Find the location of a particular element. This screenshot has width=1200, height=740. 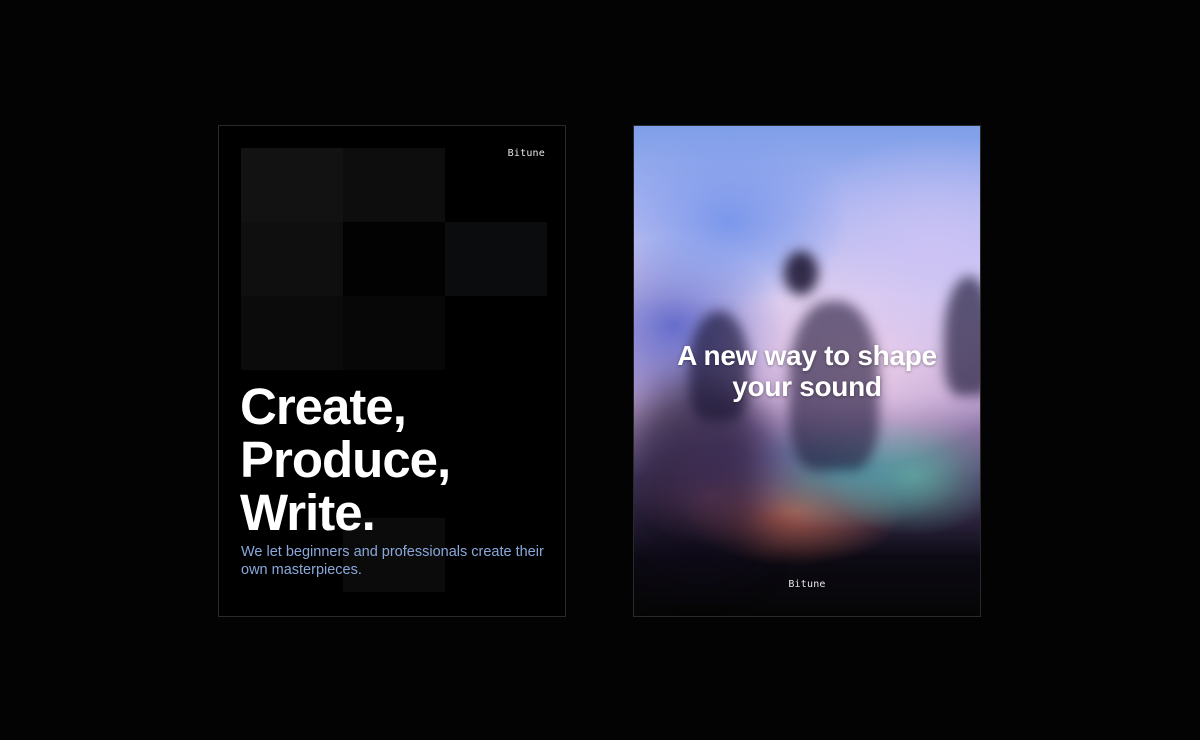

poster-headline: A new way to shape your sound is located at coordinates (807, 371).